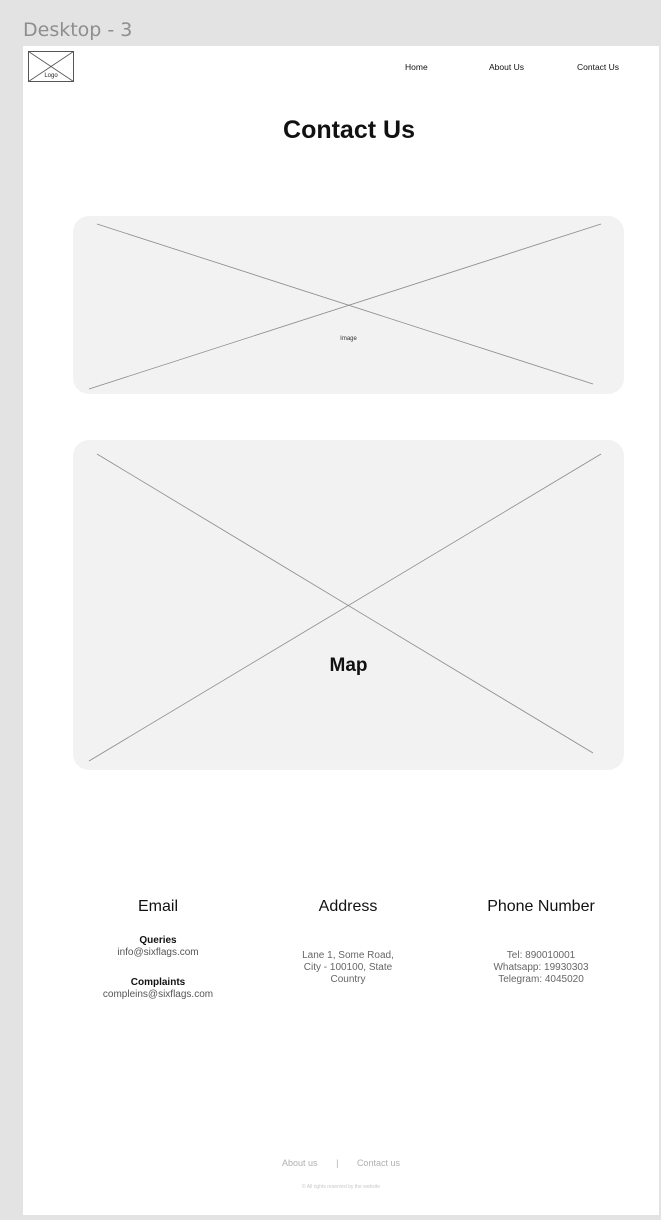  What do you see at coordinates (341, 1163) in the screenshot?
I see `footer-links: About us | Contact us` at bounding box center [341, 1163].